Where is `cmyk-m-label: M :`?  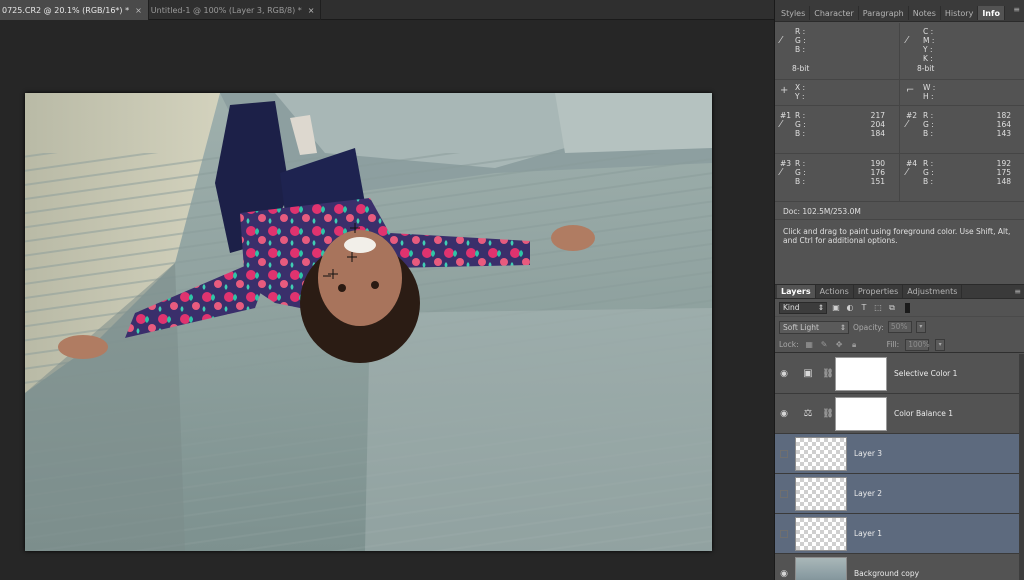 cmyk-m-label: M : is located at coordinates (929, 40).